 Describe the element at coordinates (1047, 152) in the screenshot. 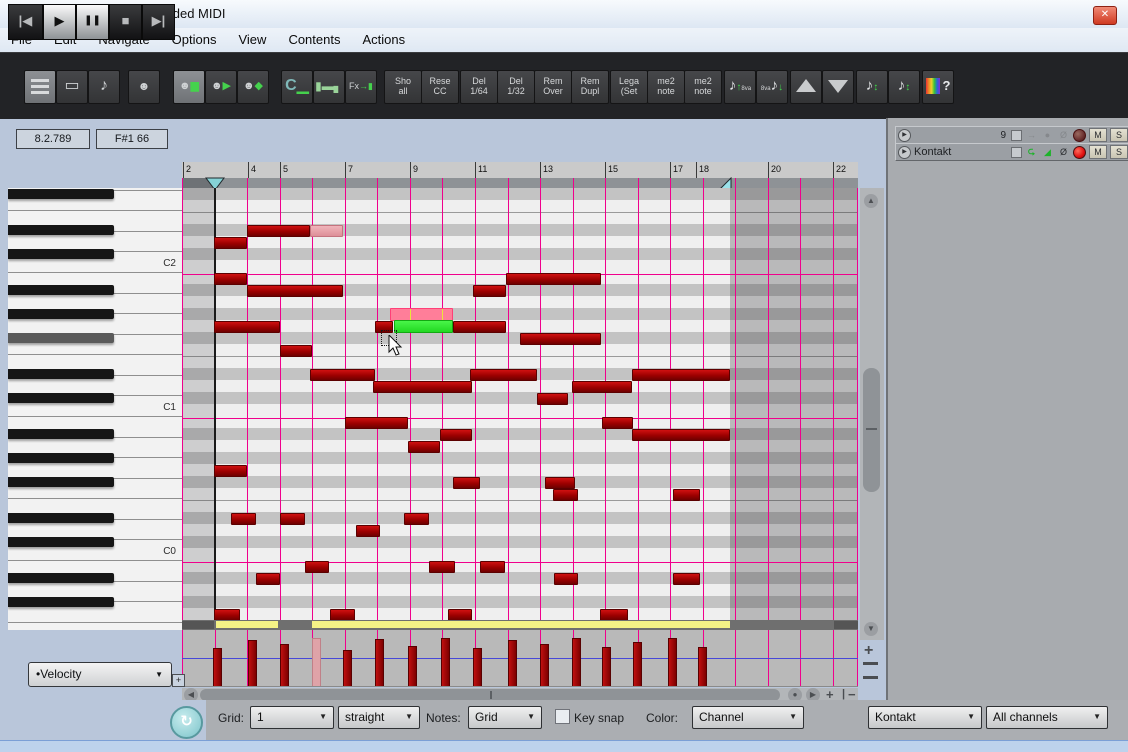

I see `fader-icon: ◢` at that location.